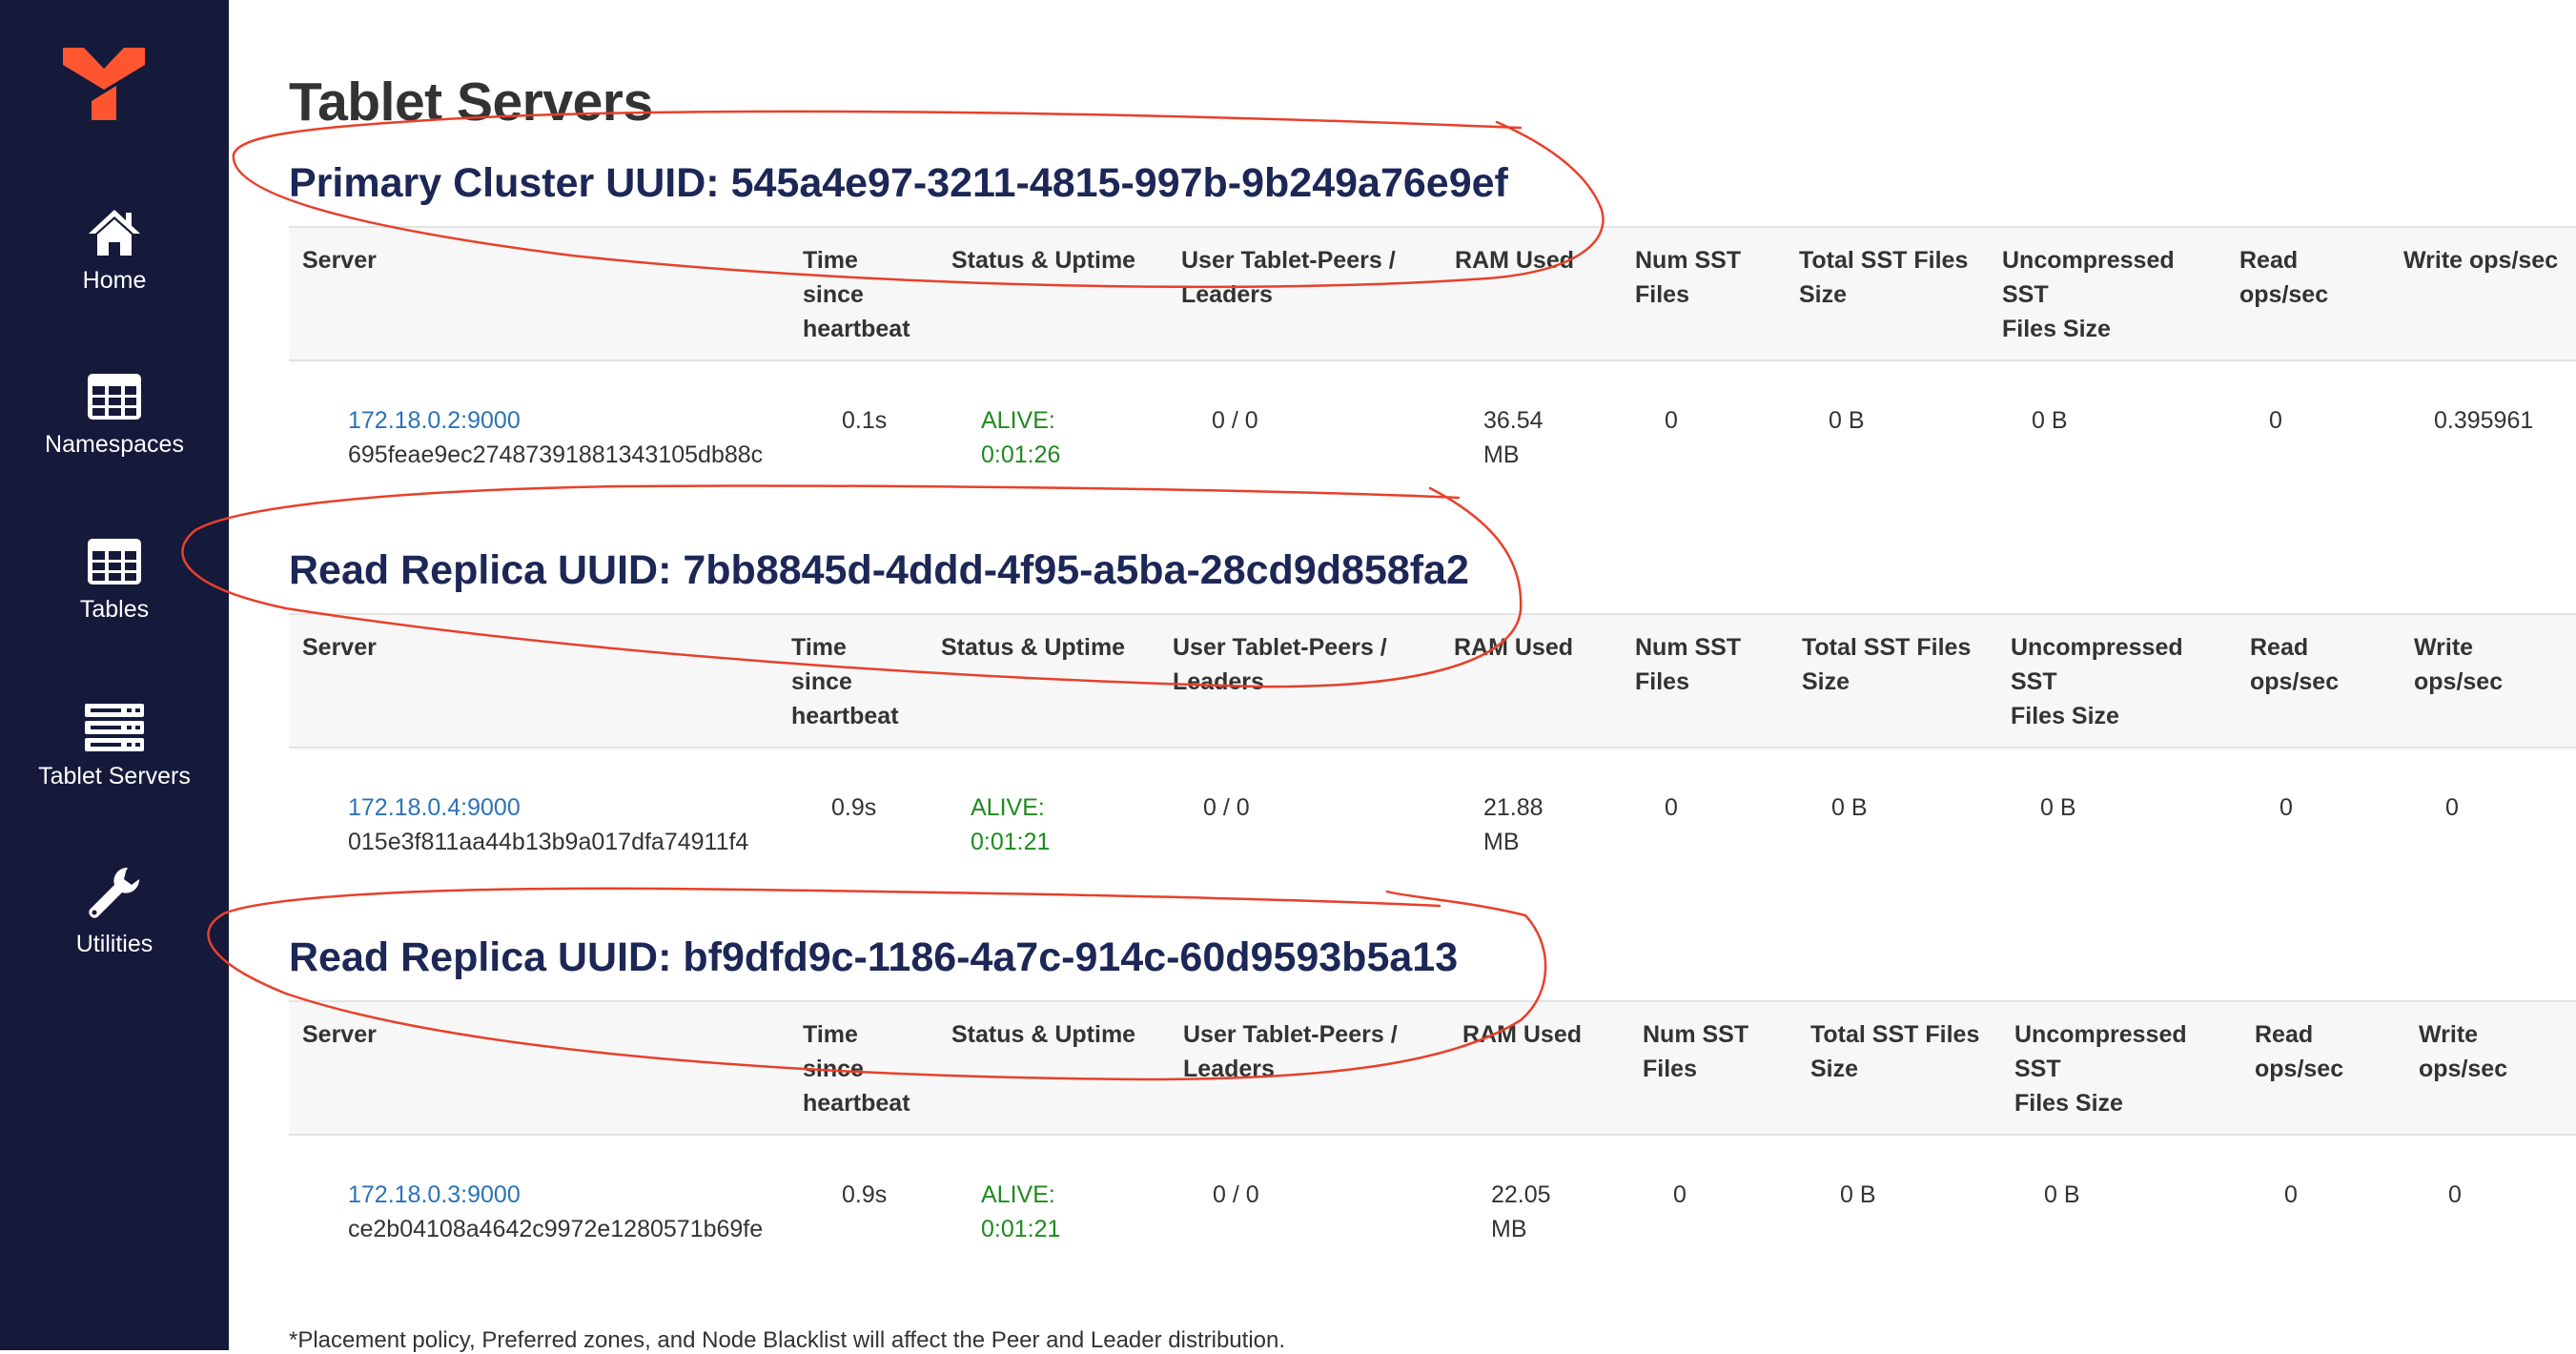 The height and width of the screenshot is (1354, 2576). I want to click on sidebar-item-home: Home, so click(115, 279).